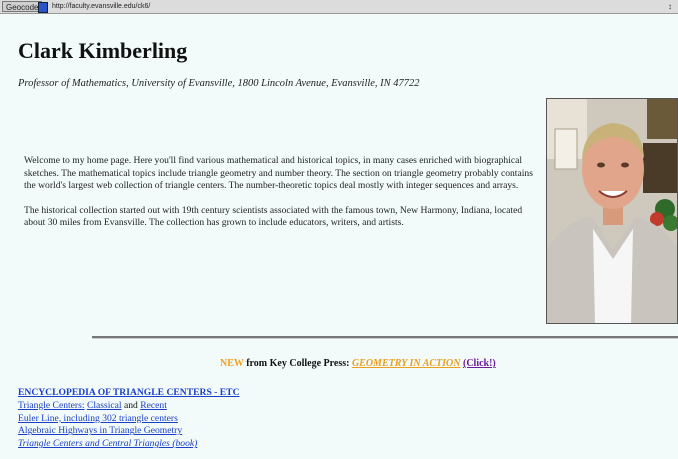  I want to click on url-field: http://faculty.evansville.edu/ck6/, so click(101, 6).